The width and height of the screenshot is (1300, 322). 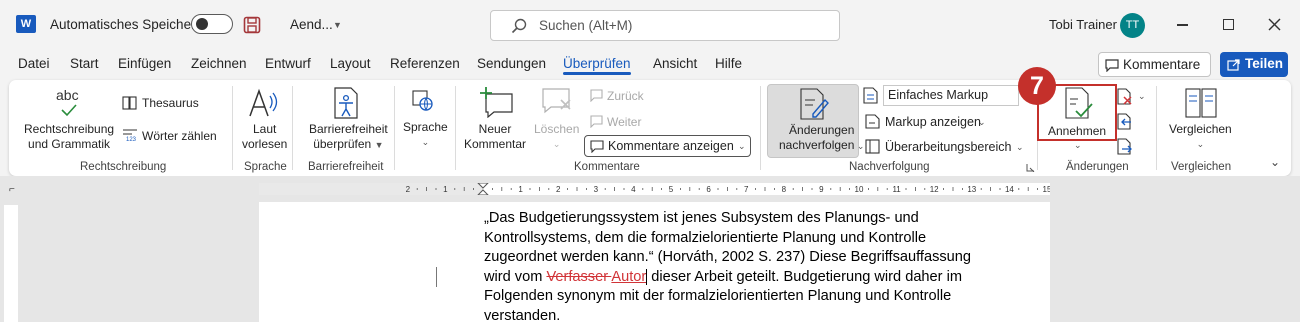 I want to click on horizontal-ruler: 2 1 1 2 3 4 5 6 7 8 9 10 11 12 13 14 15, so click(x=655, y=189).